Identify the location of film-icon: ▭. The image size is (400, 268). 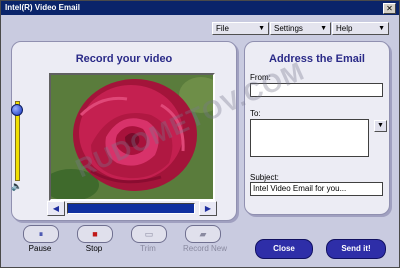
(149, 234).